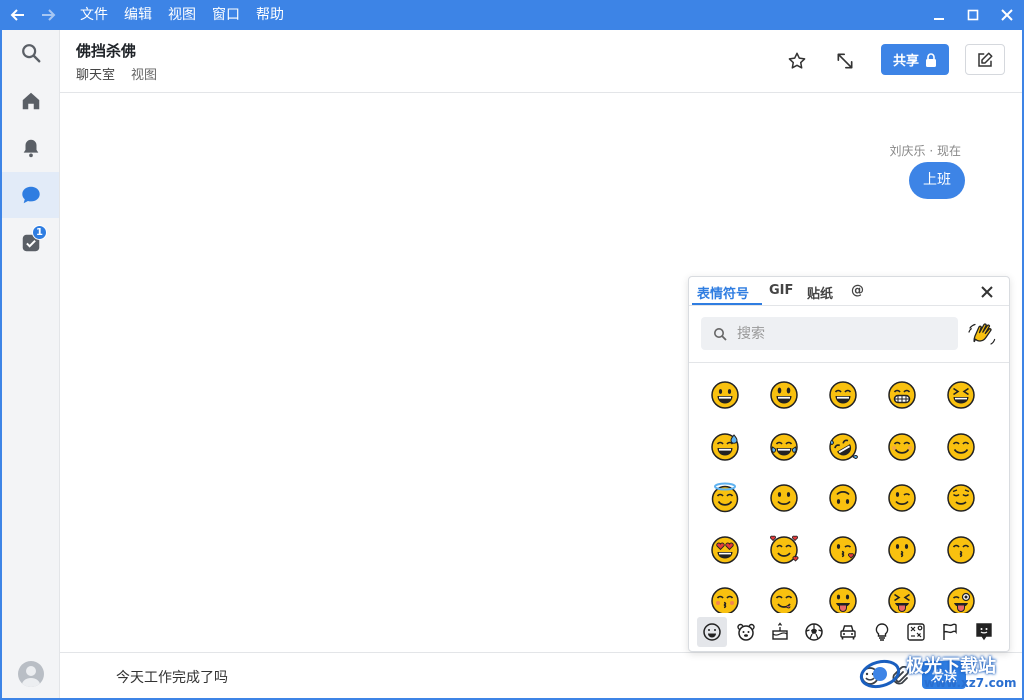  What do you see at coordinates (857, 290) in the screenshot?
I see `tab-mention: @` at bounding box center [857, 290].